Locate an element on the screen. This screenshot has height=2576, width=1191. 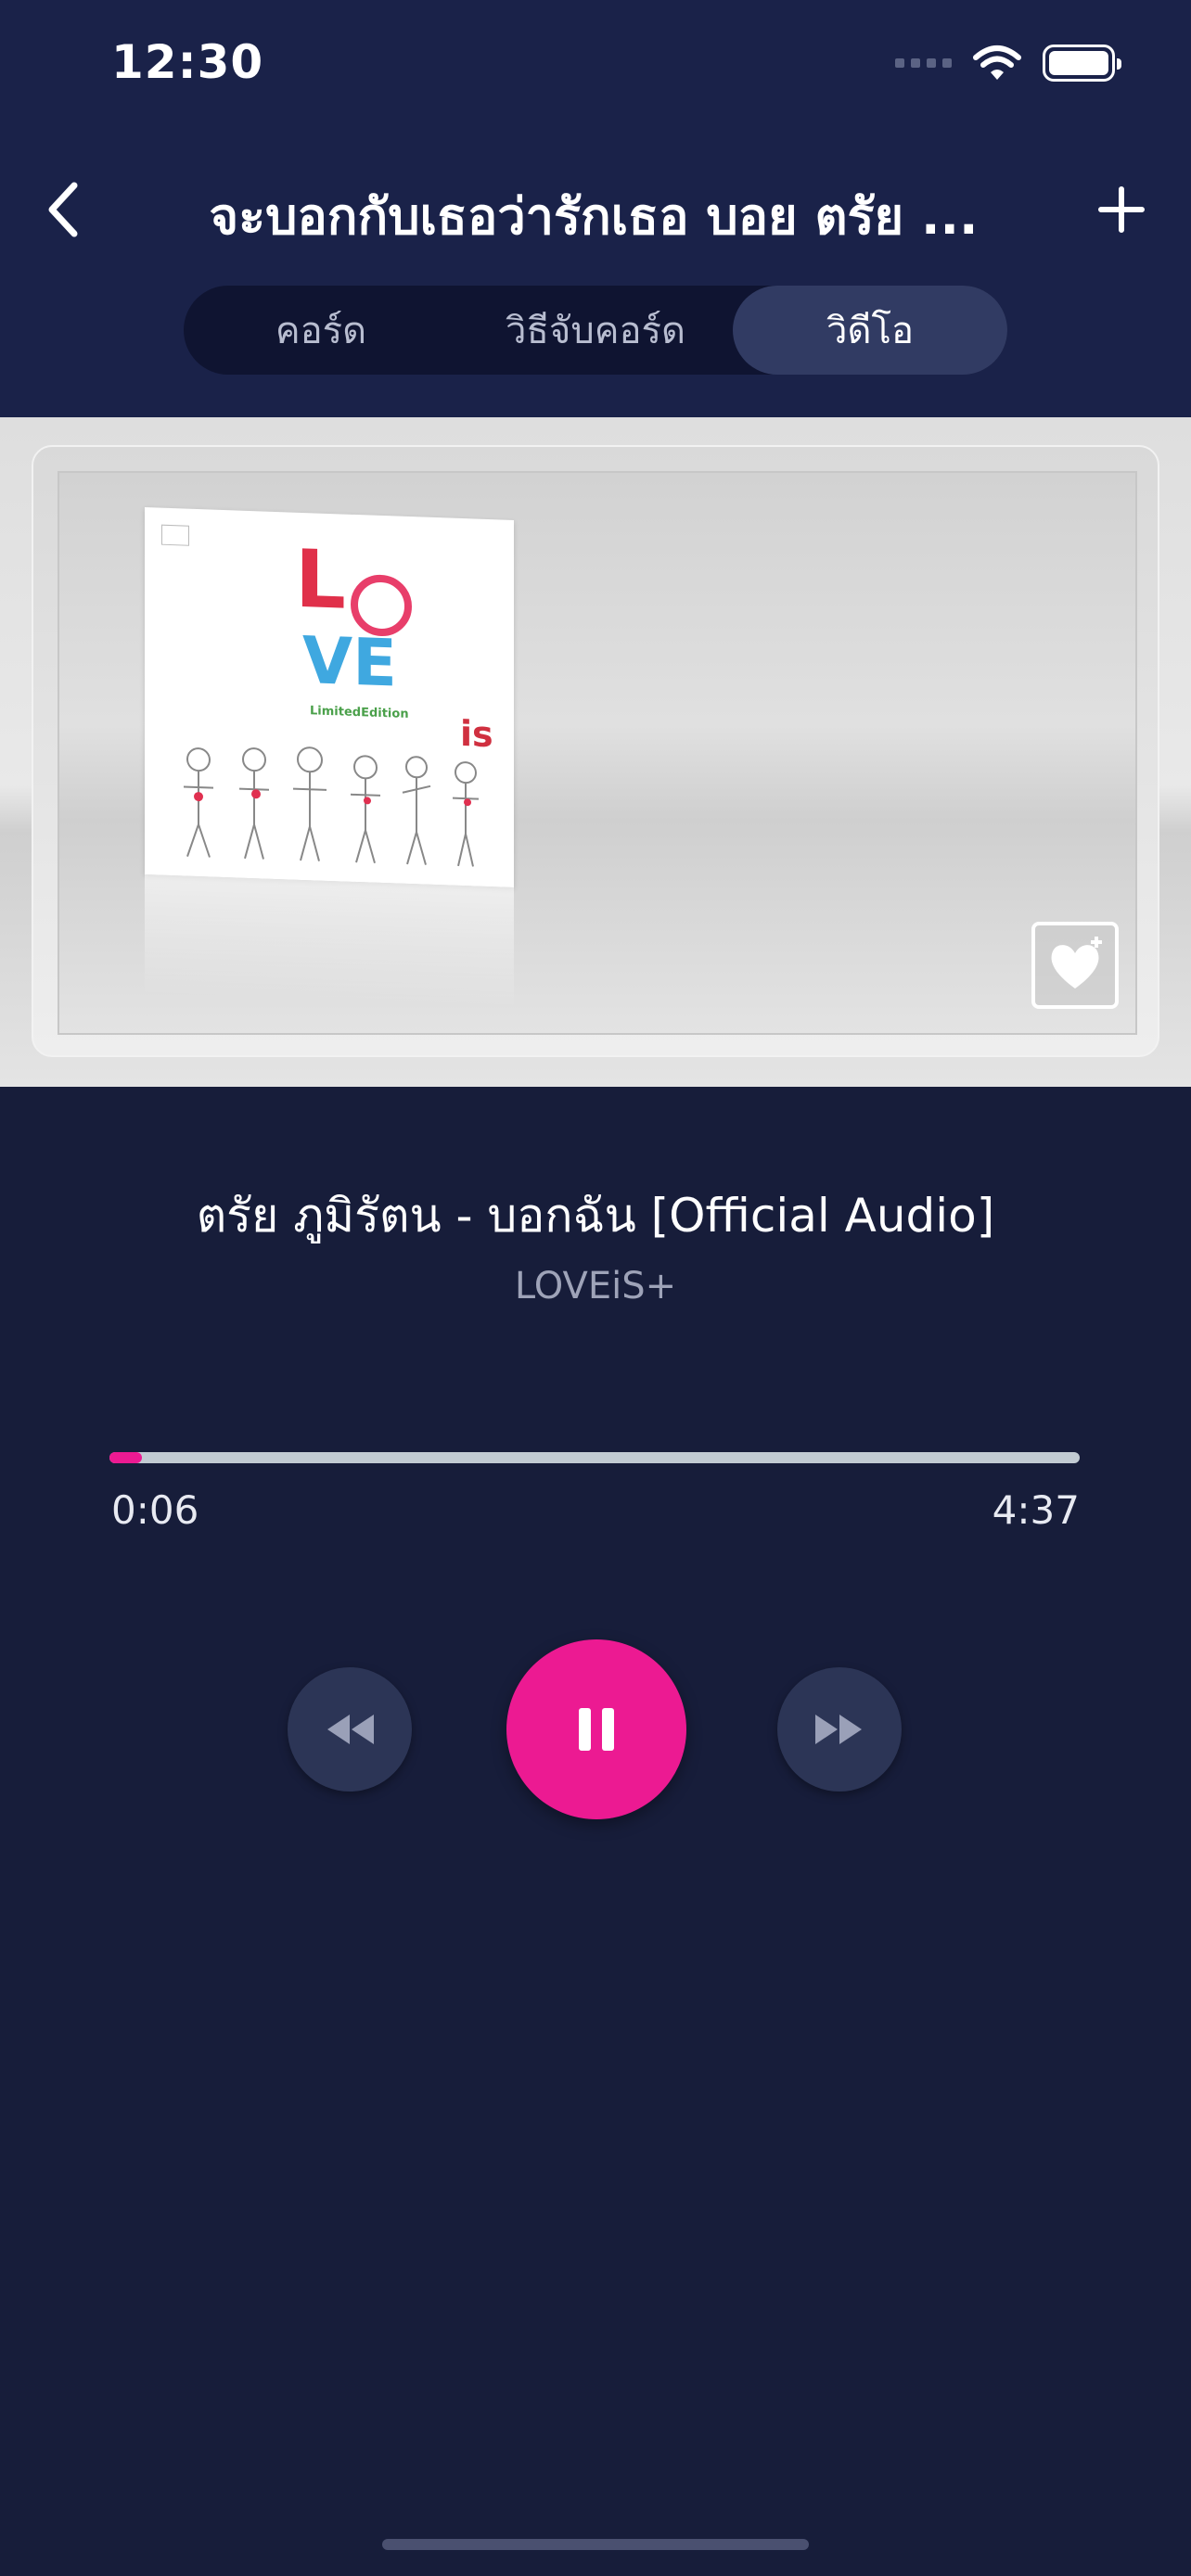
fast-forward-button is located at coordinates (840, 1729).